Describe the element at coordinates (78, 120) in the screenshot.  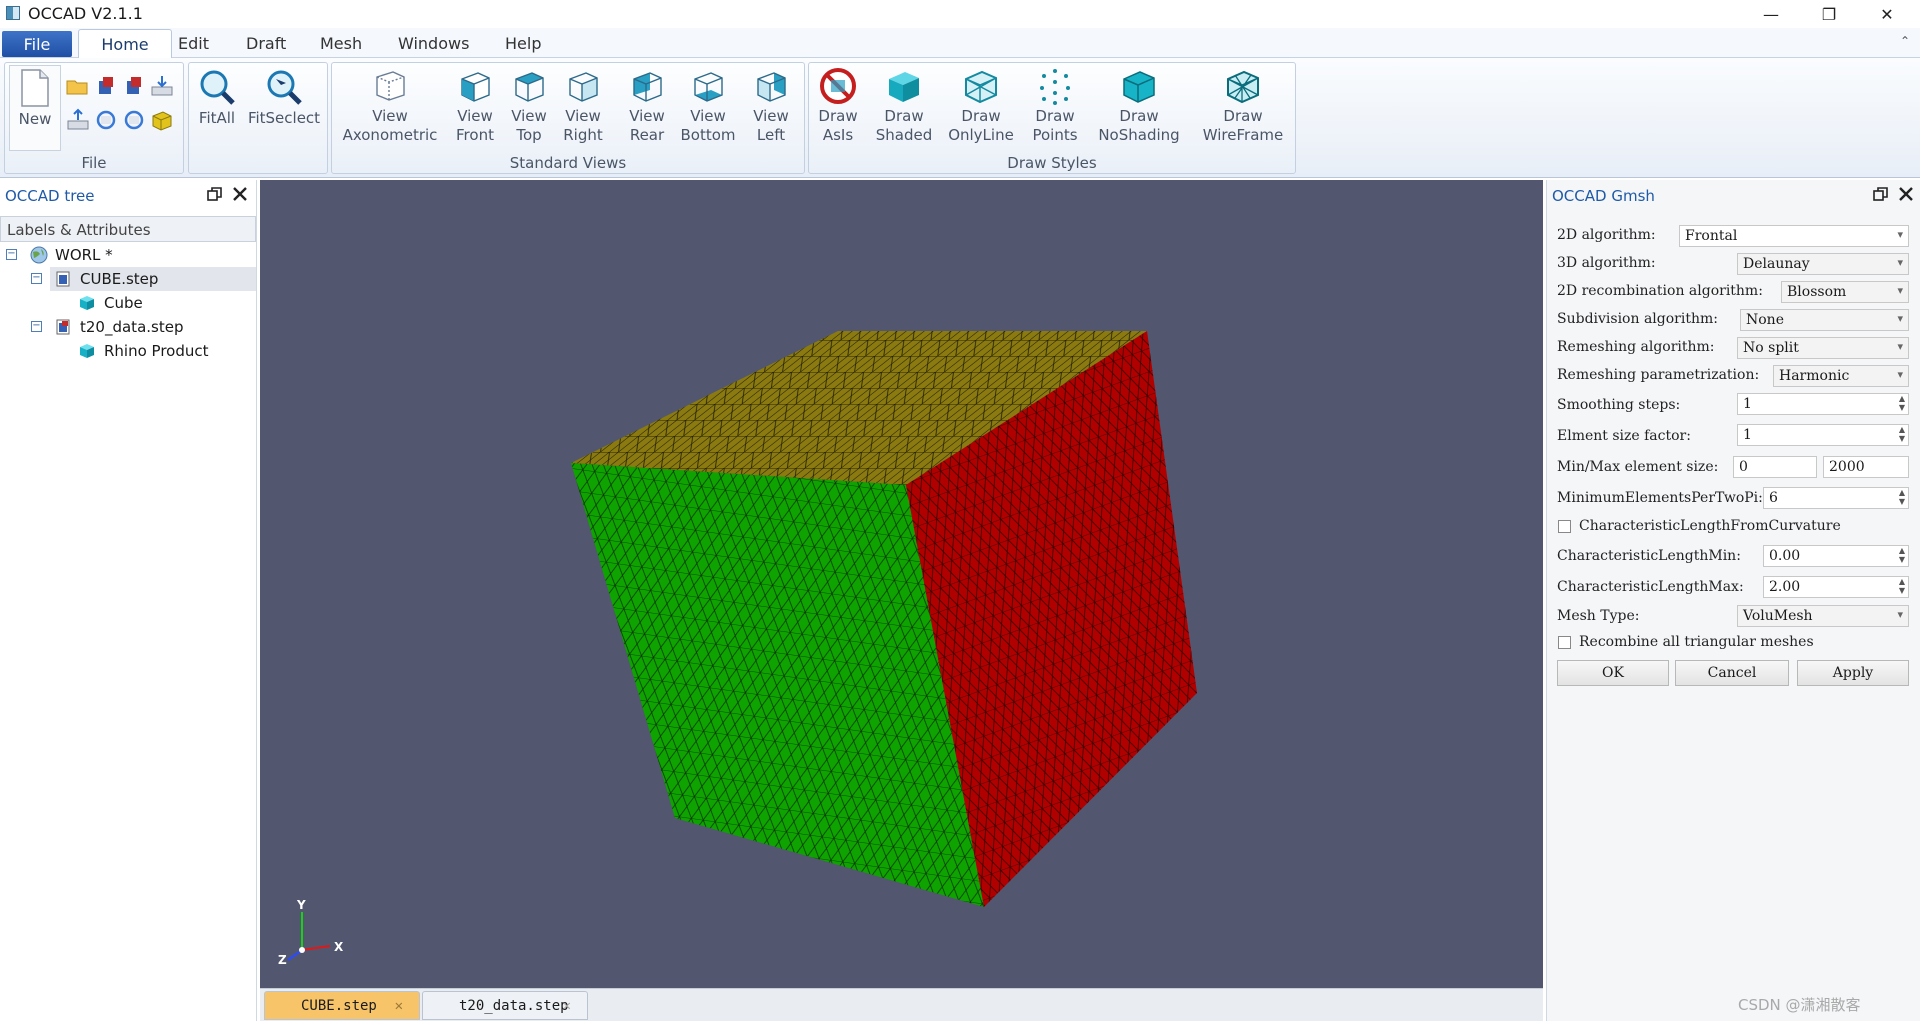
I see `load-tray-icon` at that location.